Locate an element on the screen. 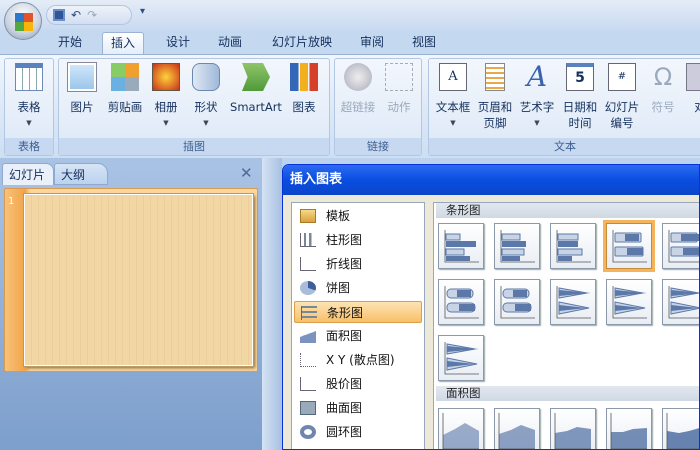 The width and height of the screenshot is (700, 450). smartart-button: SmartArt is located at coordinates (256, 89).